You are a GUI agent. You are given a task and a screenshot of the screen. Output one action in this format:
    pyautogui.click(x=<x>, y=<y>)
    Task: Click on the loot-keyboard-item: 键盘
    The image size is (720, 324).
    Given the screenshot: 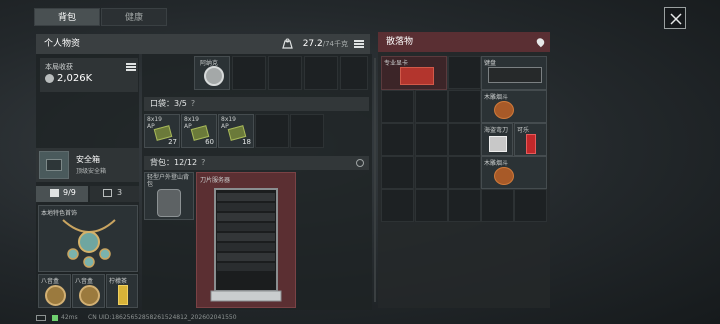 What is the action you would take?
    pyautogui.click(x=514, y=73)
    